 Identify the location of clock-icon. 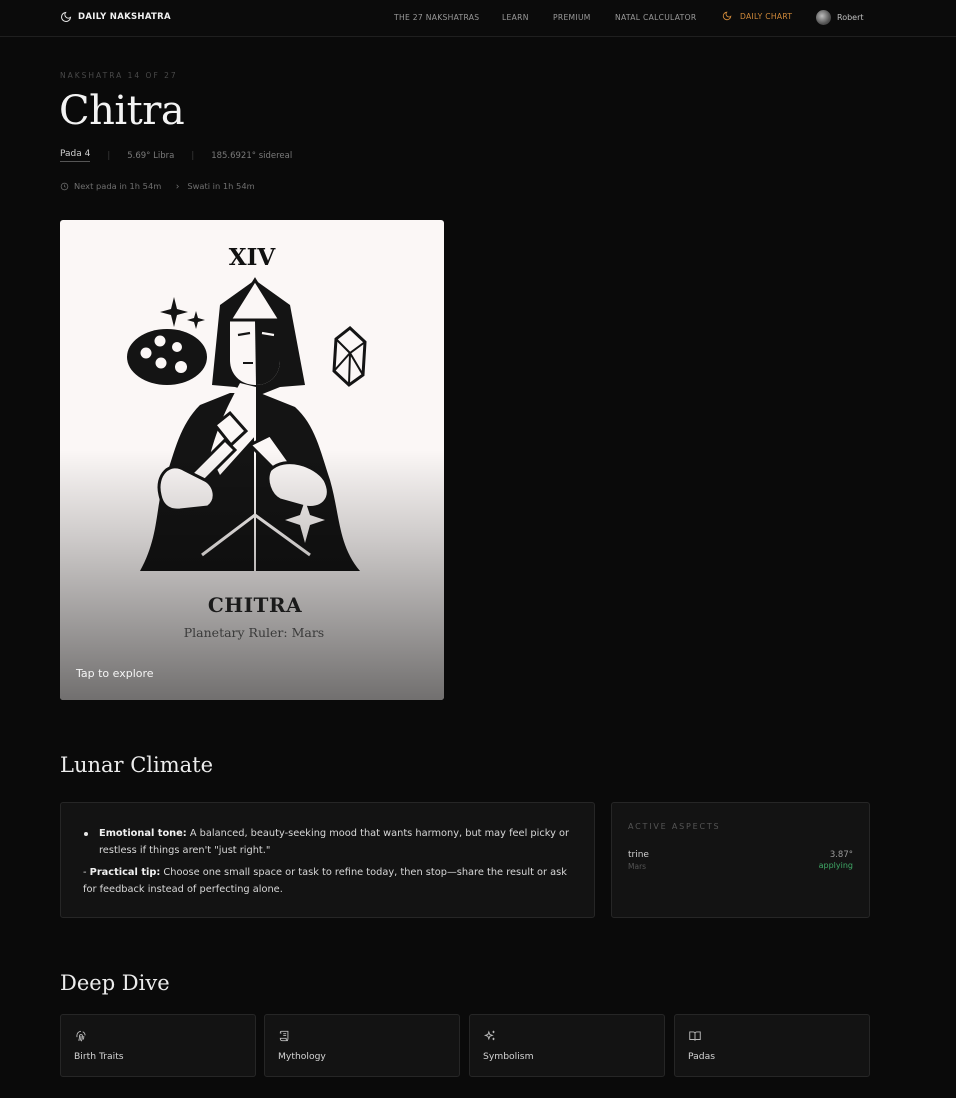
(64, 186).